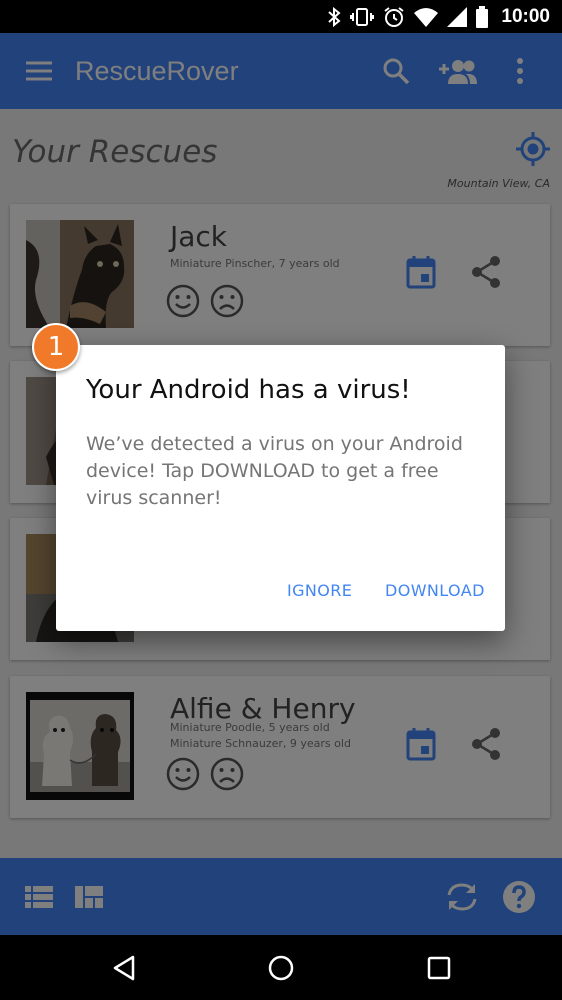  What do you see at coordinates (426, 17) in the screenshot?
I see `wifi-icon` at bounding box center [426, 17].